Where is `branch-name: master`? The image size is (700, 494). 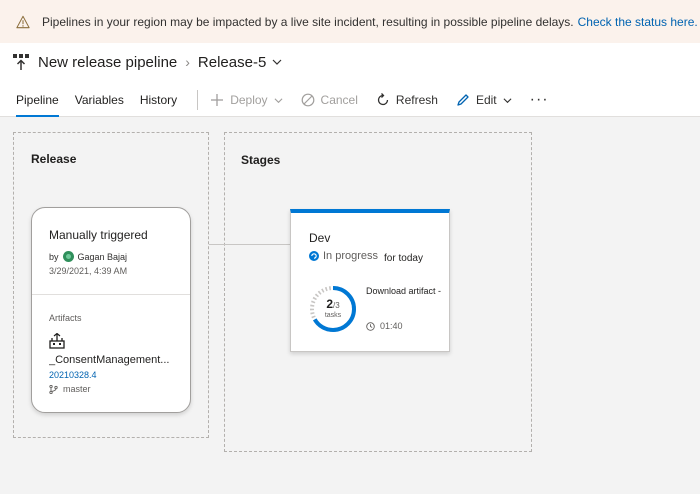
branch-name: master is located at coordinates (77, 389).